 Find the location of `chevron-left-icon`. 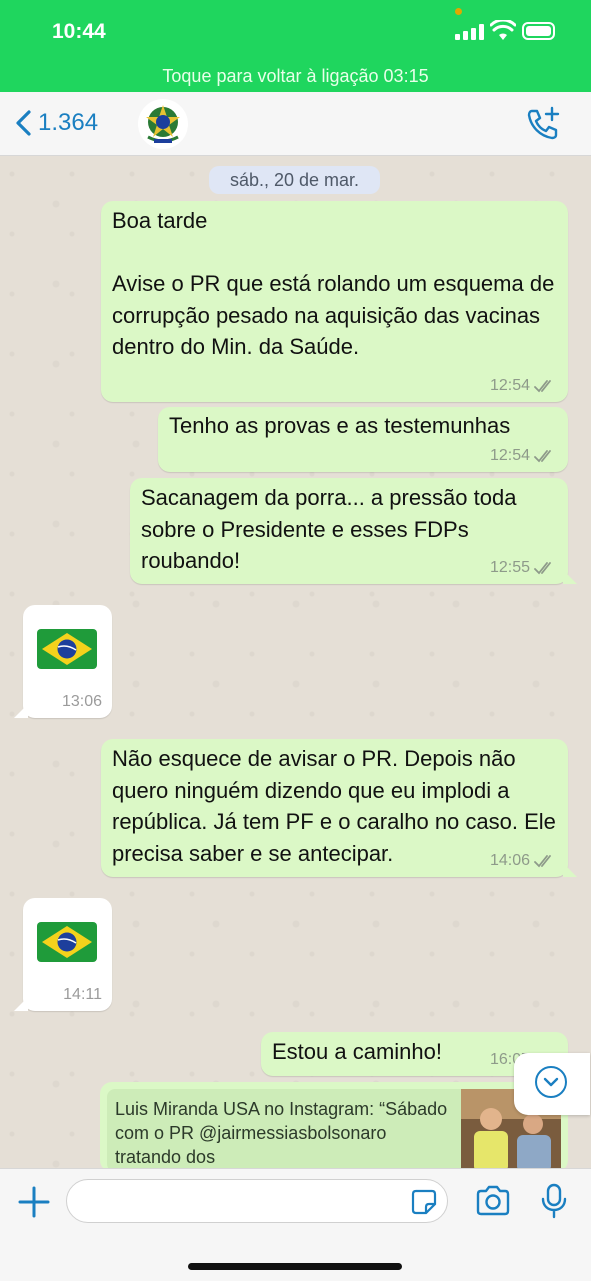

chevron-left-icon is located at coordinates (23, 123).